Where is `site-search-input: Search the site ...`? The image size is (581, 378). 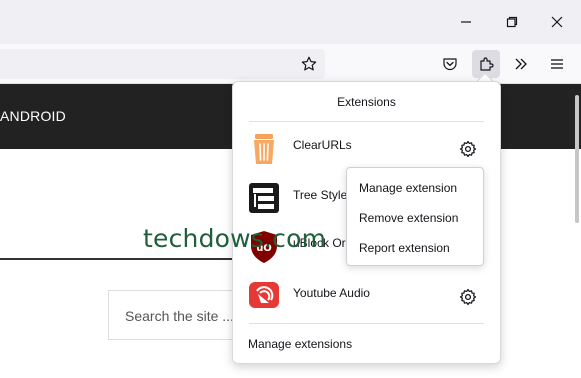
site-search-input: Search the site ... is located at coordinates (178, 315).